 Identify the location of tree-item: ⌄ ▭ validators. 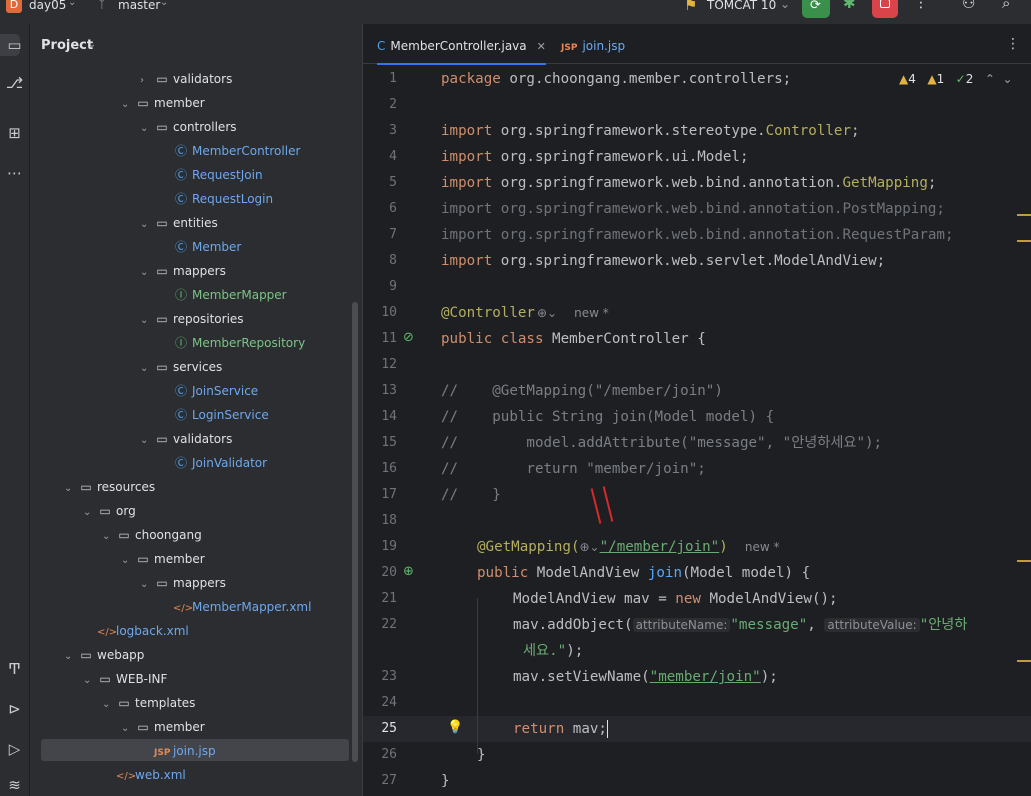
(186, 439).